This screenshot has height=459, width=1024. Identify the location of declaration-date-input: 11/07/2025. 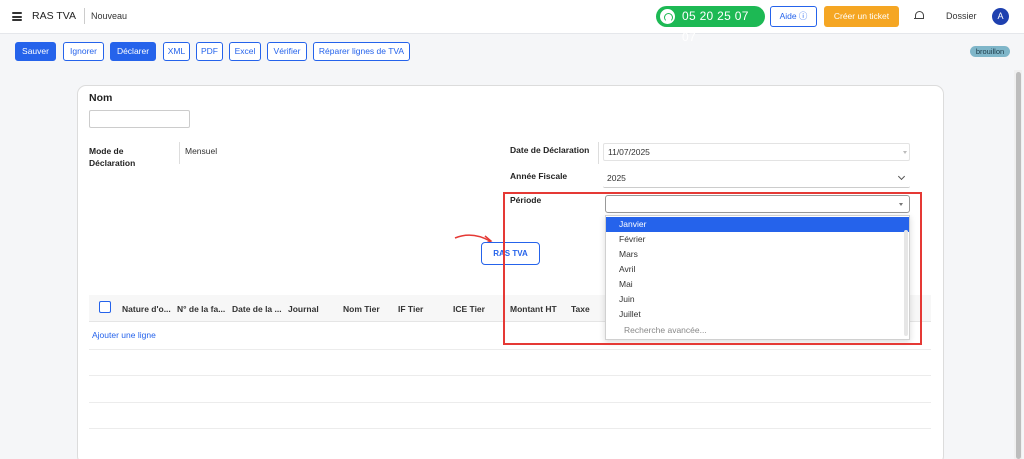
(756, 152).